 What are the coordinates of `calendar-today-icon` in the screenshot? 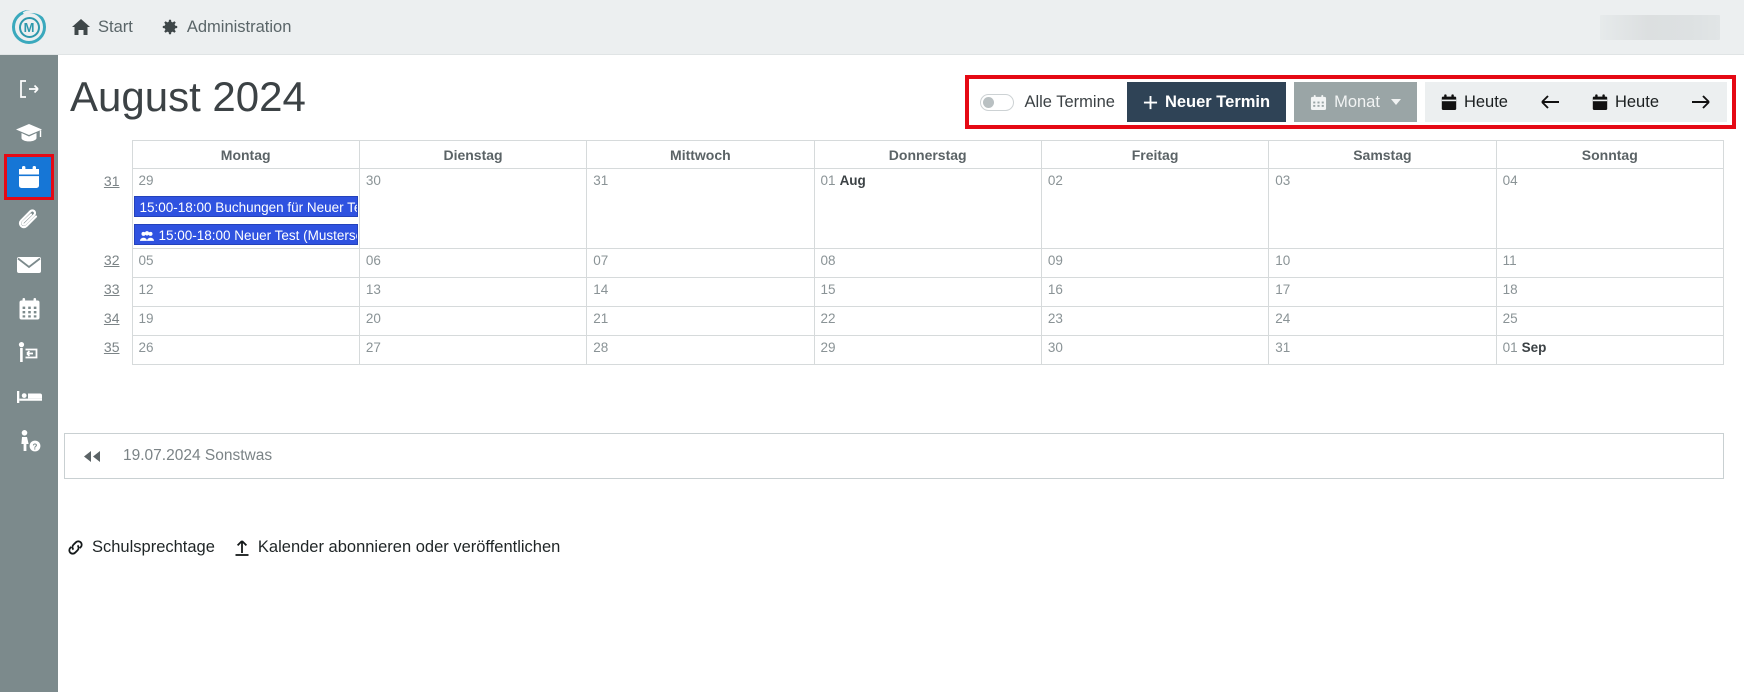 It's located at (1449, 102).